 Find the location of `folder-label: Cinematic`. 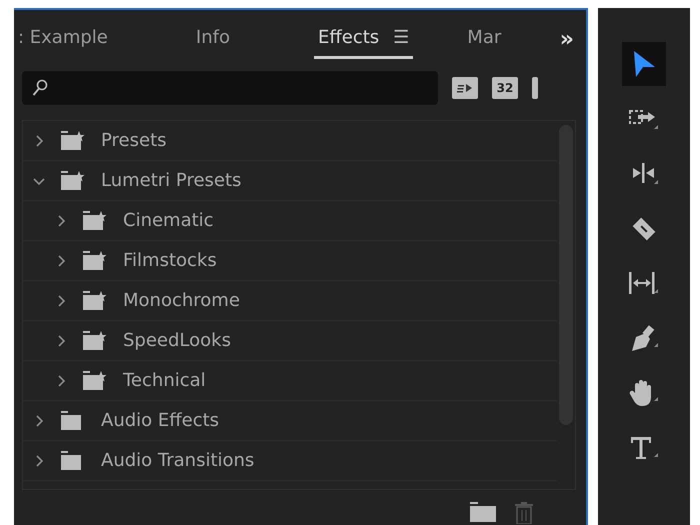

folder-label: Cinematic is located at coordinates (168, 220).